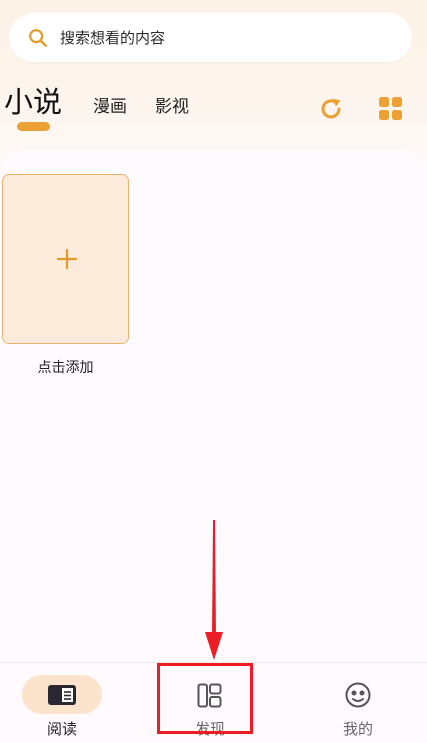 Image resolution: width=427 pixels, height=743 pixels. I want to click on add-book-label: 点击添加, so click(65, 368).